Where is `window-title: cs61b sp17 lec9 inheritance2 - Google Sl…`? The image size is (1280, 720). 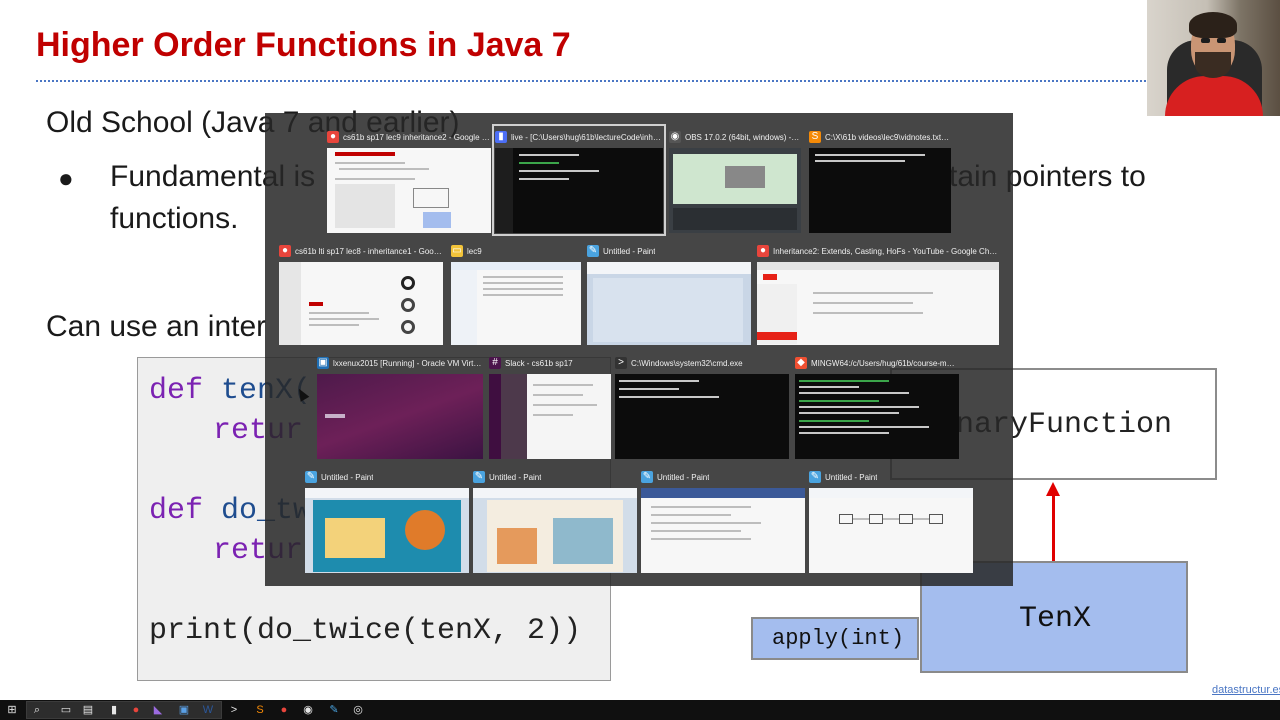
window-title: cs61b sp17 lec9 inheritance2 - Google Sl… is located at coordinates (417, 137).